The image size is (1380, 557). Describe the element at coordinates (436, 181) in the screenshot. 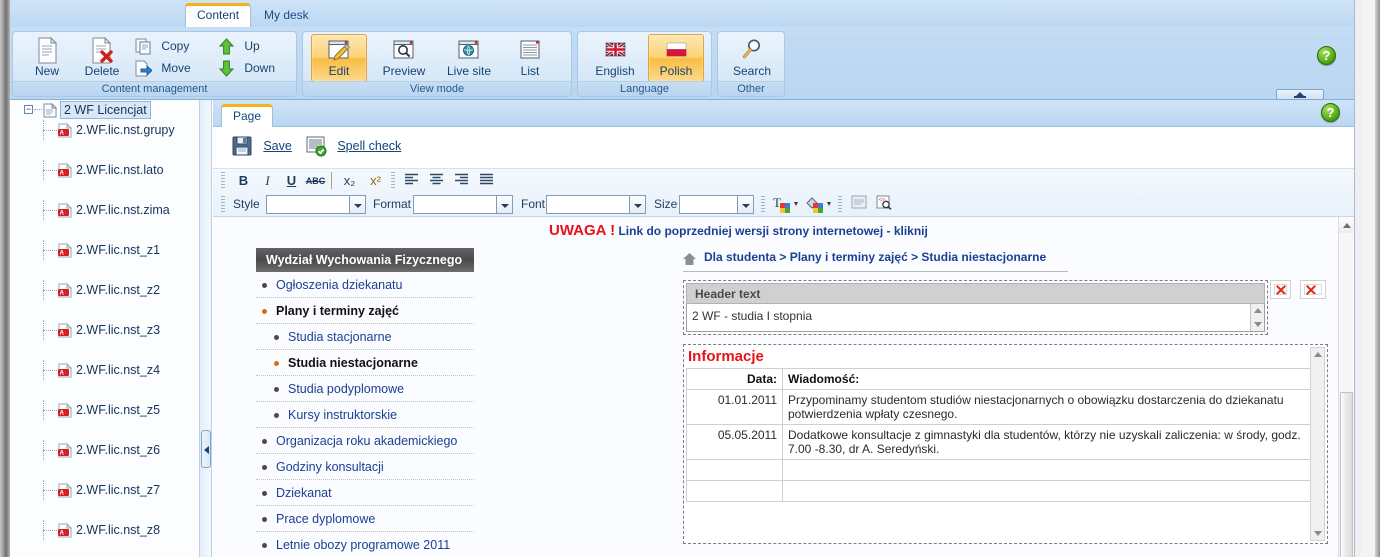

I see `align-center-button` at that location.